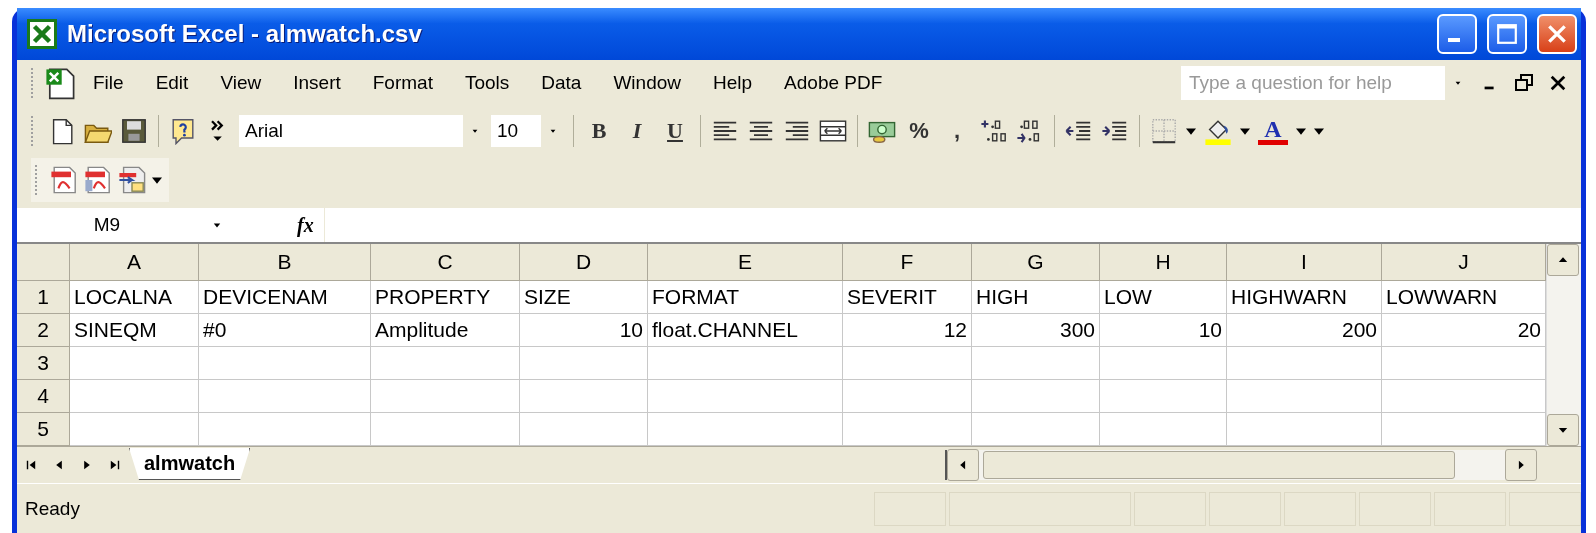  I want to click on borders-icon, so click(1164, 131).